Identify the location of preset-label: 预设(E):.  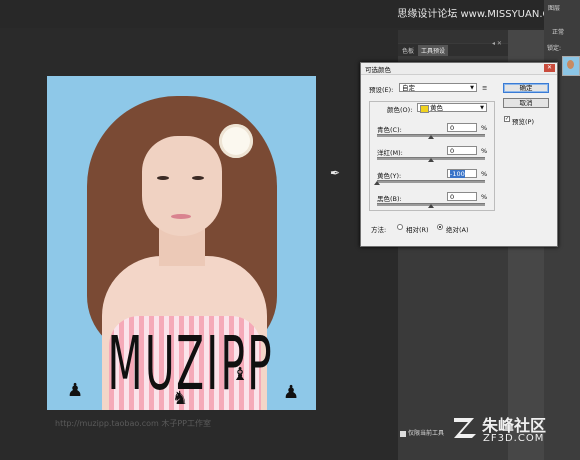
(381, 90).